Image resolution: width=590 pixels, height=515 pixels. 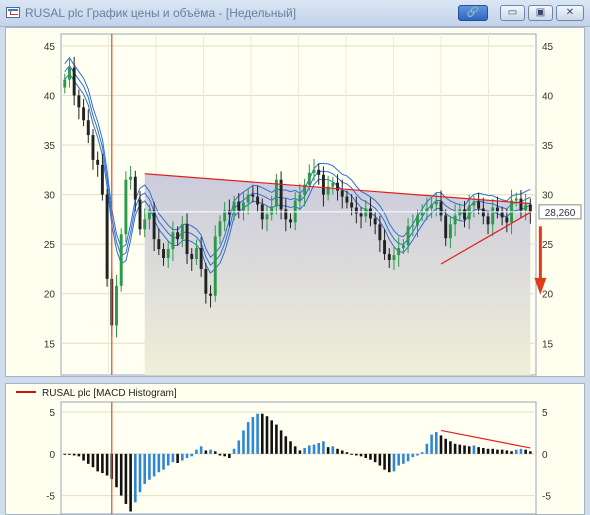 What do you see at coordinates (512, 13) in the screenshot?
I see `minimize-button: ▭` at bounding box center [512, 13].